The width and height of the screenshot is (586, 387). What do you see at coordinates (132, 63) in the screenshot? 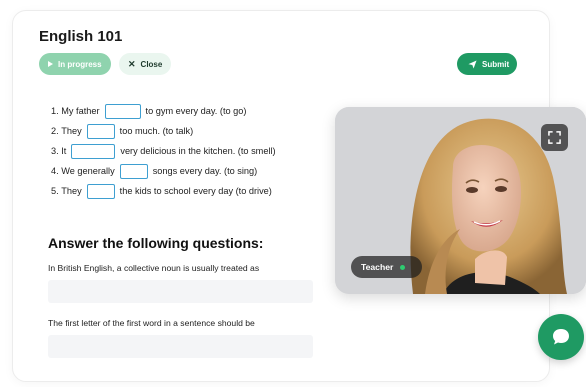
I see `close-icon: ✕` at bounding box center [132, 63].